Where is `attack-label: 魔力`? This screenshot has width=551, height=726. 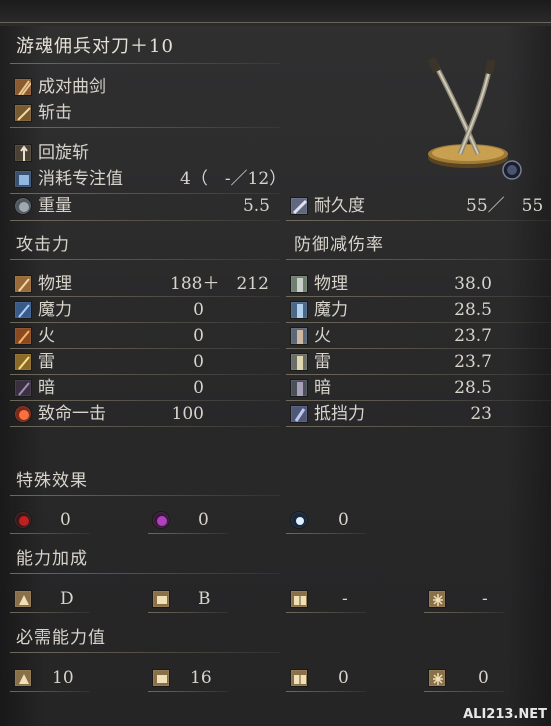 attack-label: 魔力 is located at coordinates (55, 310).